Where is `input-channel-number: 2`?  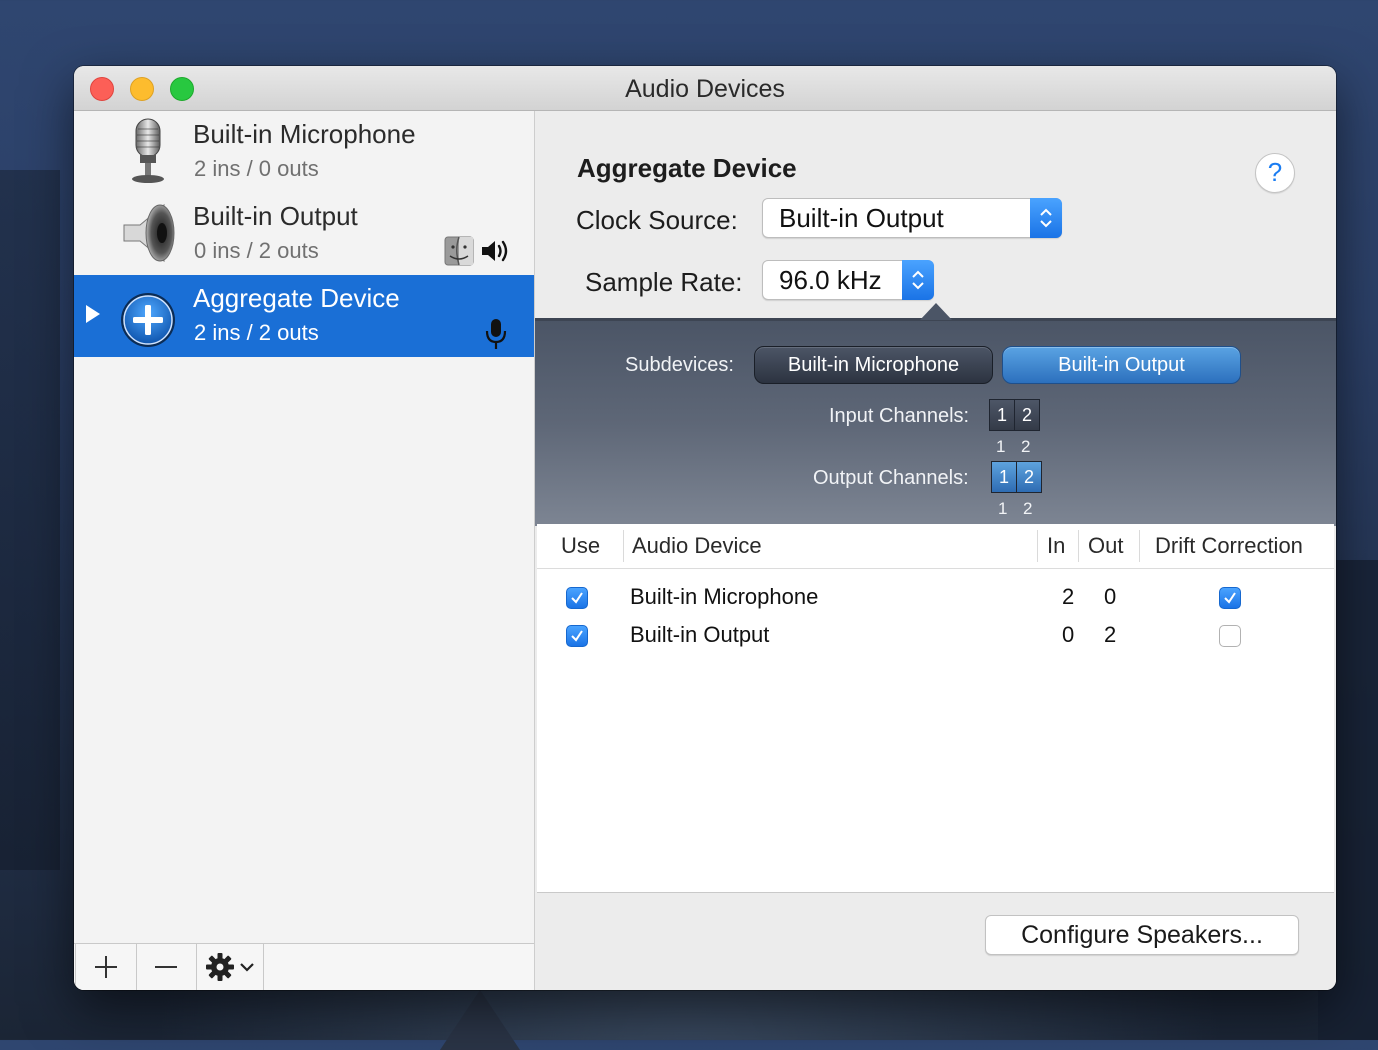
input-channel-number: 2 is located at coordinates (1026, 446).